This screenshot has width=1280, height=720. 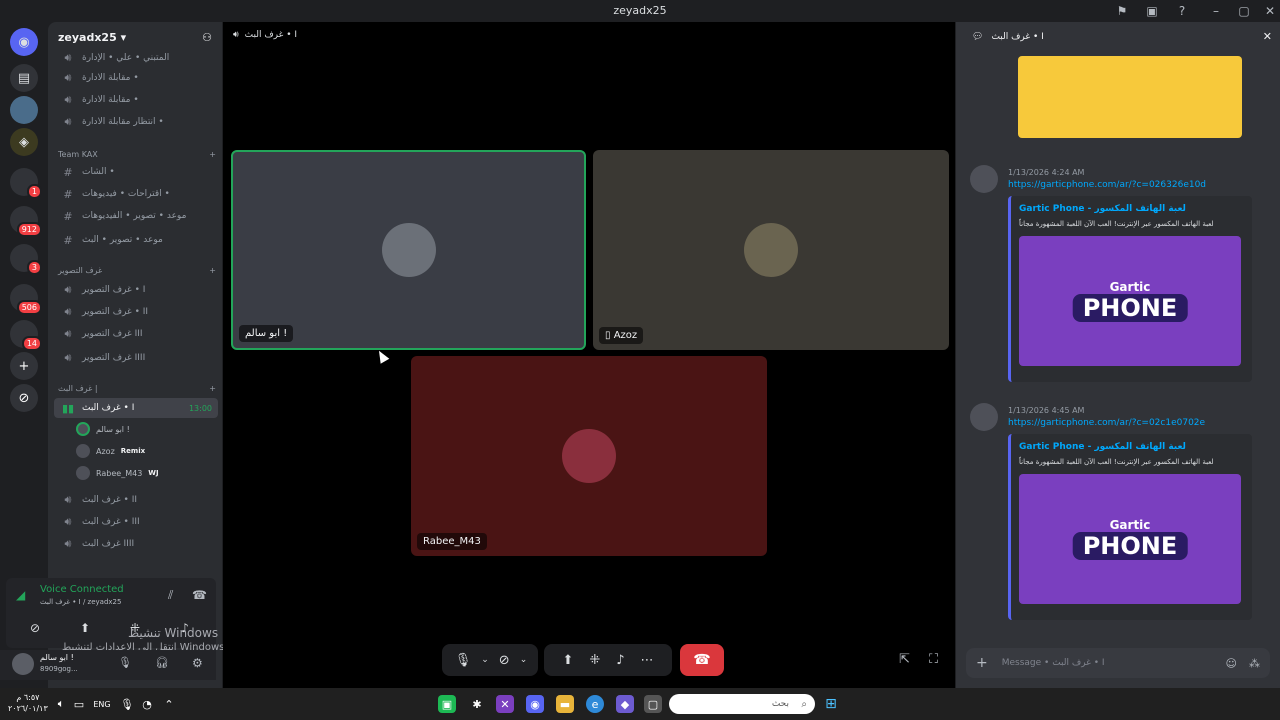 I want to click on voice-channel-active: ▮▮ غرف البث • I 13:00, so click(x=136, y=408).